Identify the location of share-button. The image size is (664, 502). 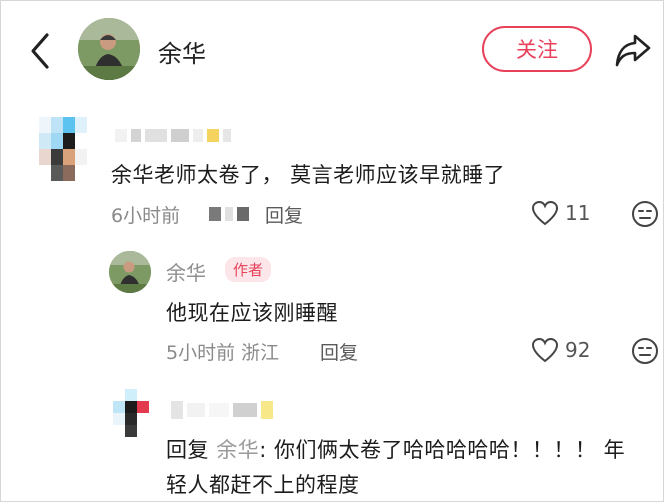
(633, 50).